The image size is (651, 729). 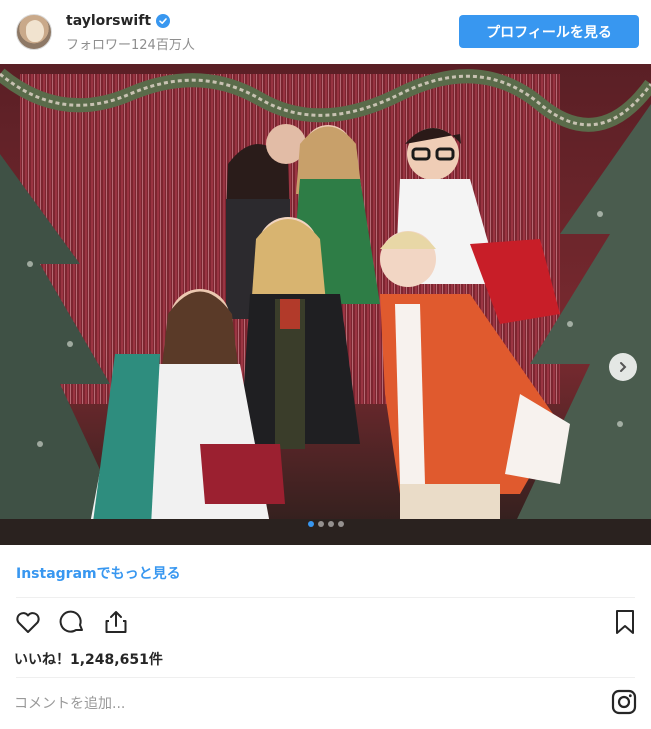 I want to click on chevron-right-icon, so click(x=623, y=367).